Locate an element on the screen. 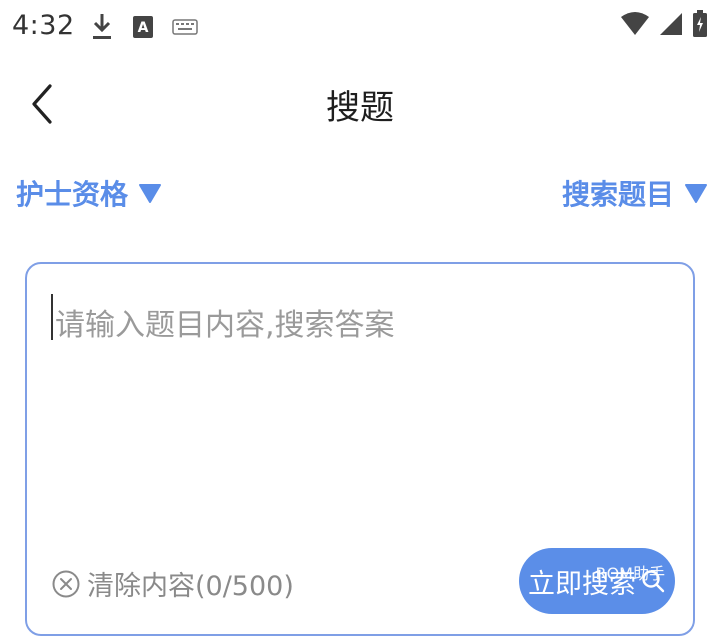  watermark-text: ROM助手 is located at coordinates (630, 573).